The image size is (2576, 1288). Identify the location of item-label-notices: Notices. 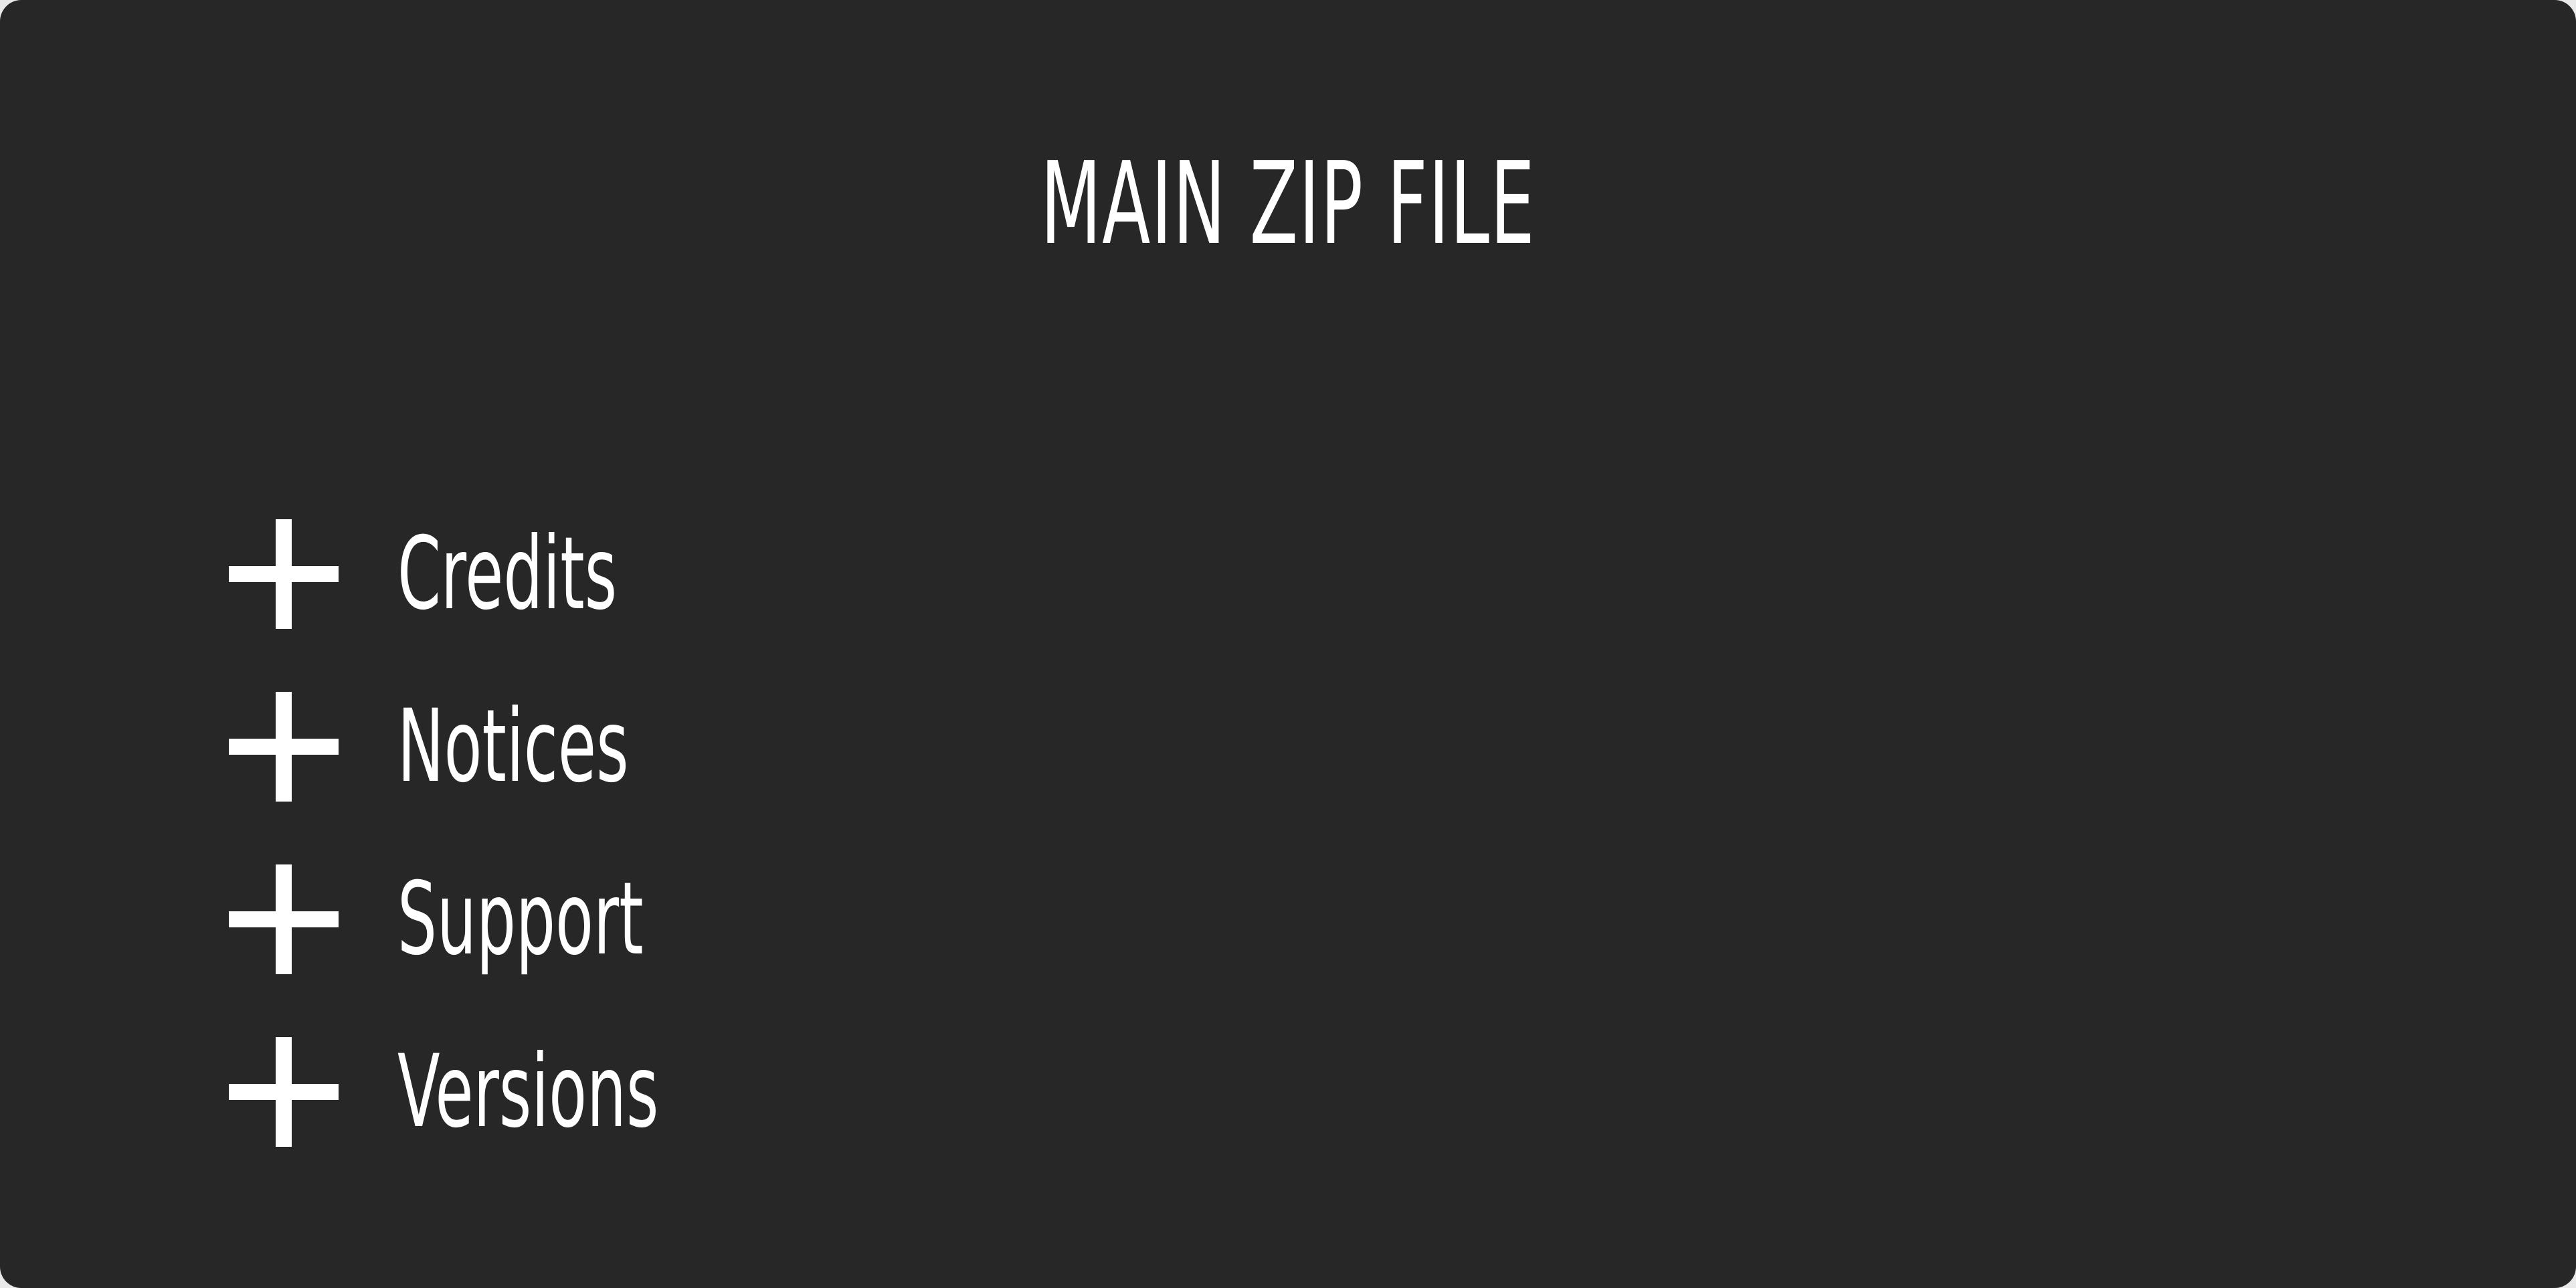
(513, 746).